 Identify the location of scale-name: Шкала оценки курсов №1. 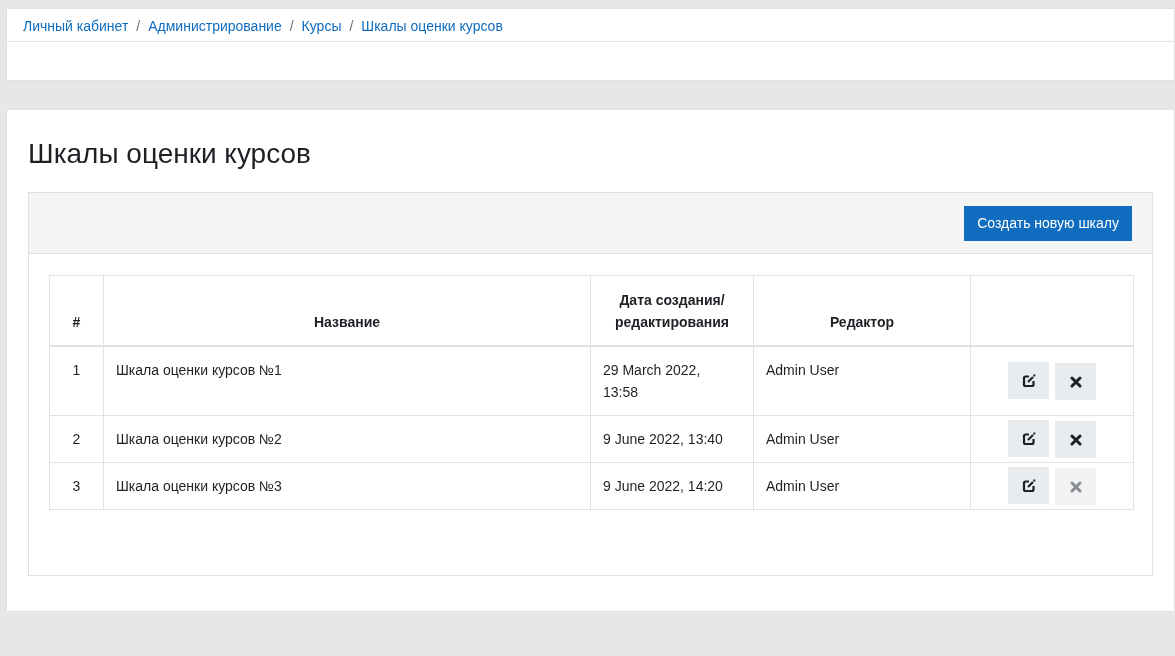
(347, 380).